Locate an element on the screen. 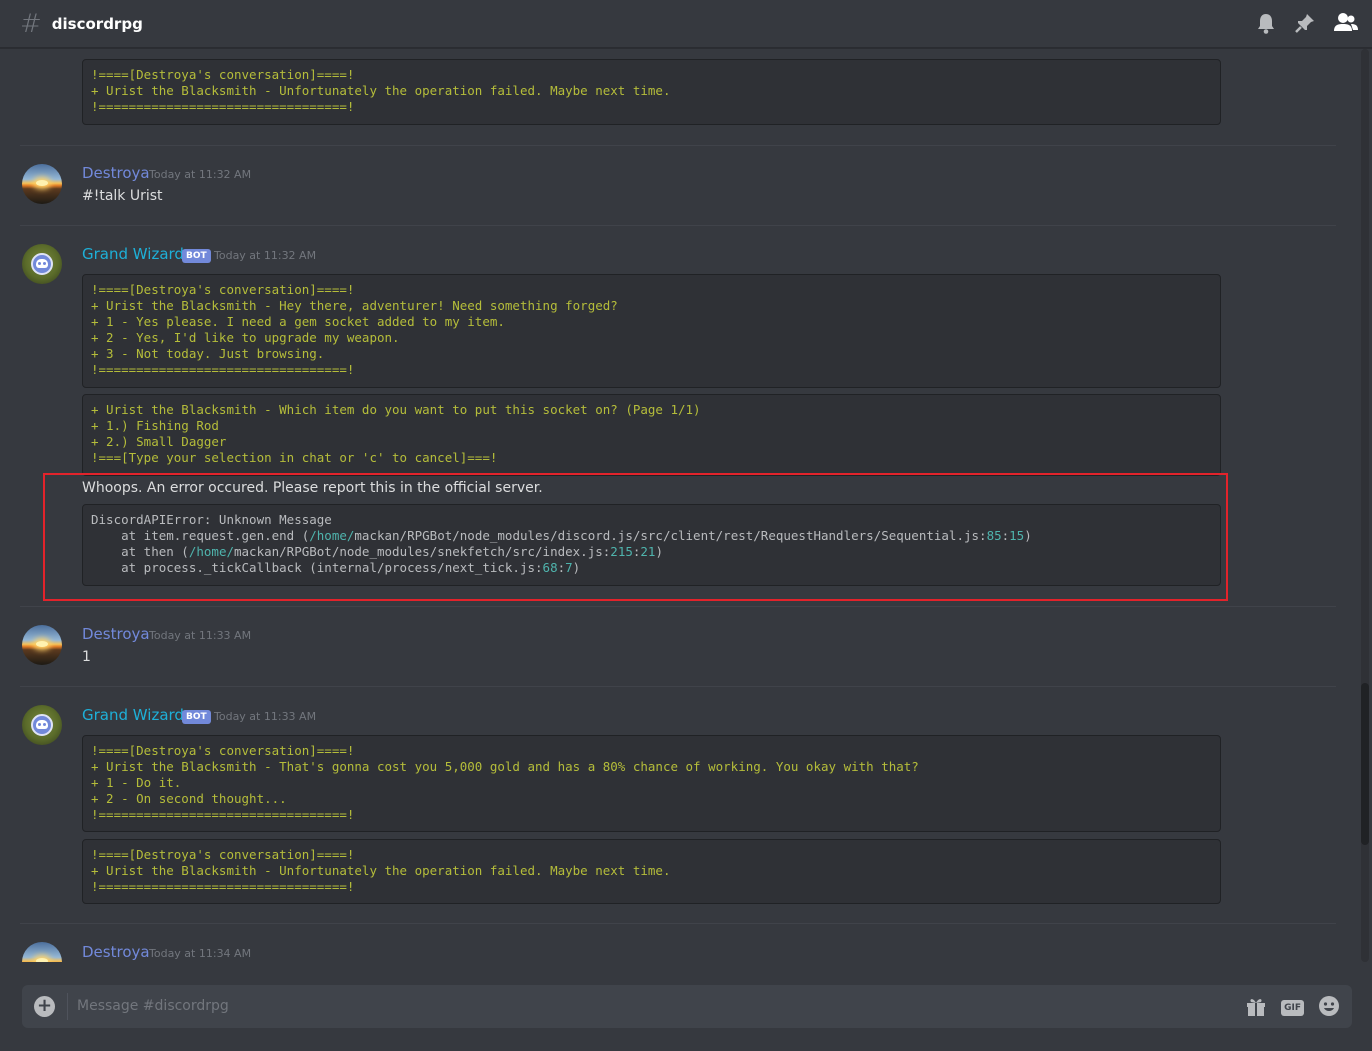 The height and width of the screenshot is (1051, 1372). channel-header: # discordrpg is located at coordinates (686, 24).